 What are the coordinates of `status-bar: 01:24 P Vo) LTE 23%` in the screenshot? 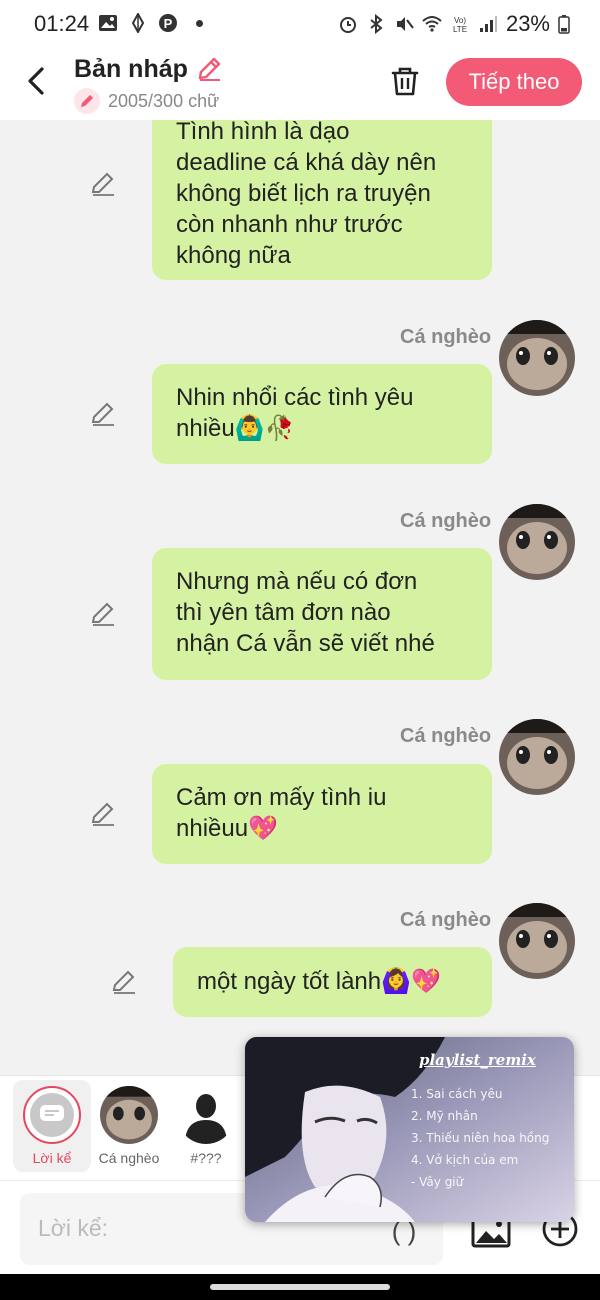 It's located at (300, 25).